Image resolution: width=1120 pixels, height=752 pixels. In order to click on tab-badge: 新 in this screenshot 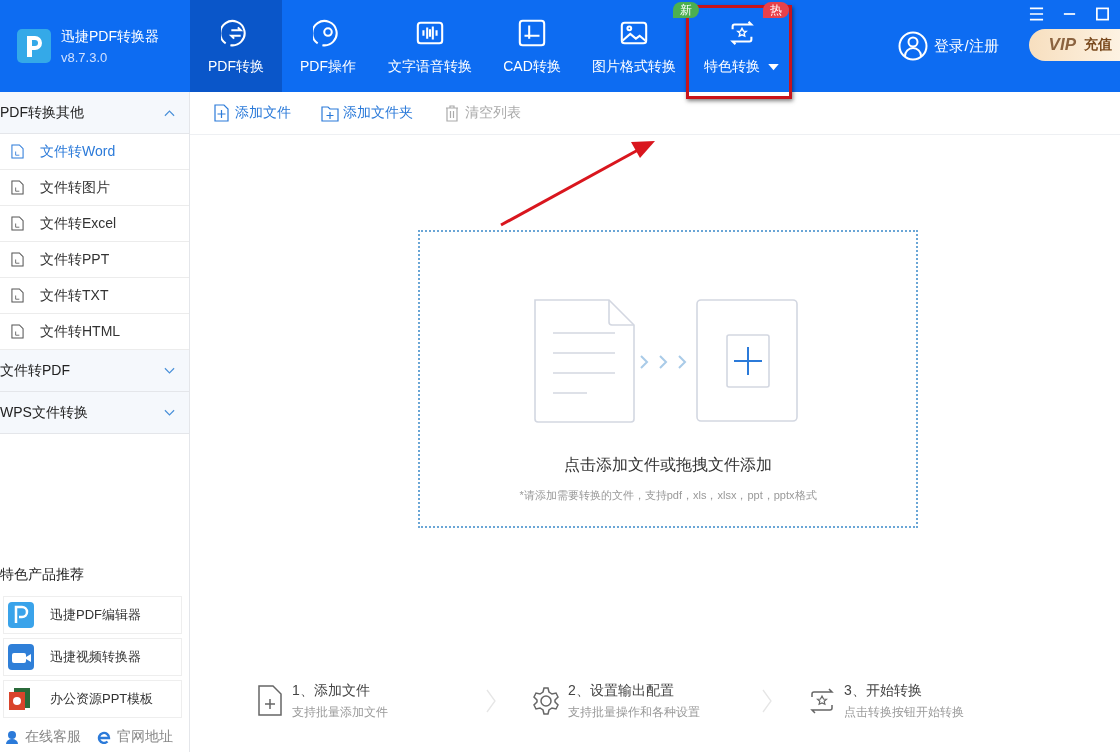, I will do `click(686, 10)`.